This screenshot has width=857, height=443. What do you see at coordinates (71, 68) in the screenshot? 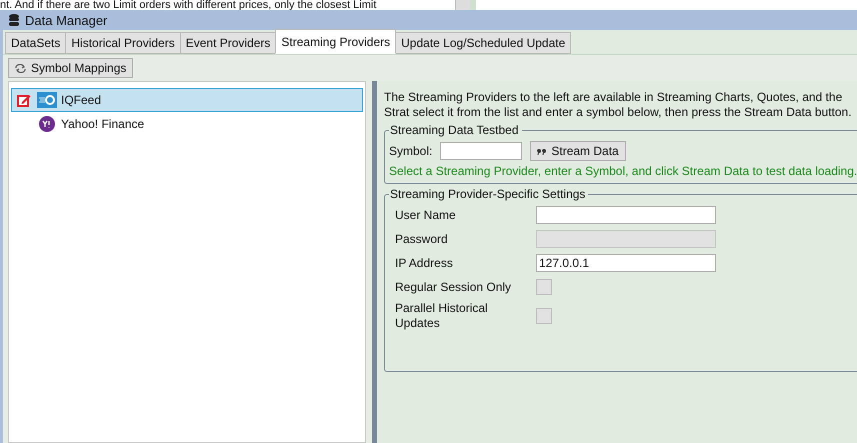
I see `symbol-mappings-button: Symbol Mappings` at bounding box center [71, 68].